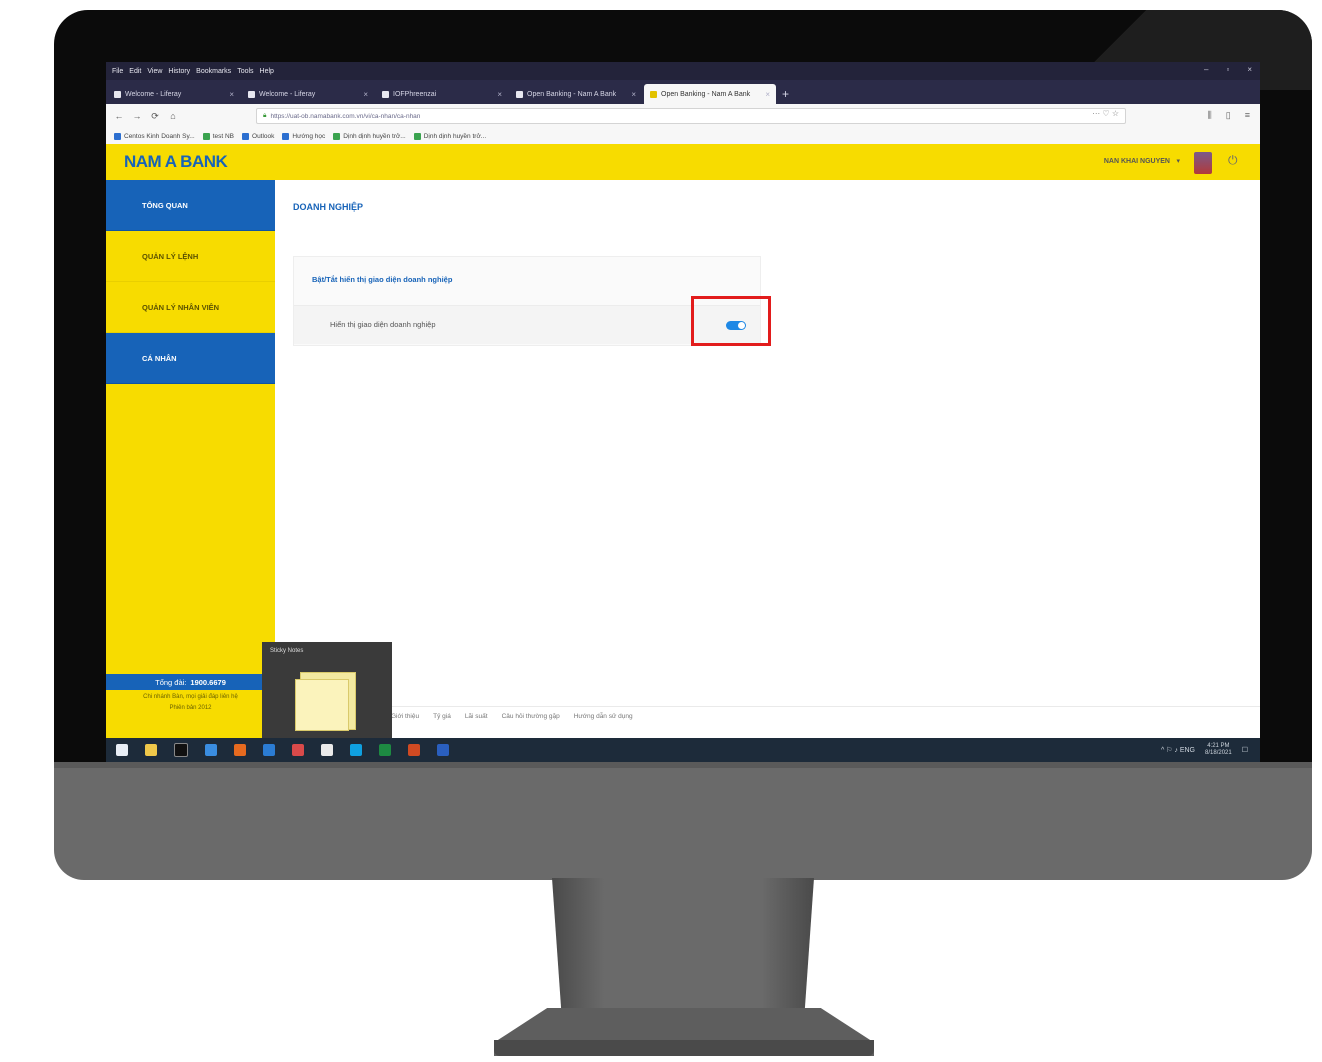  I want to click on paint-icon, so click(298, 750).